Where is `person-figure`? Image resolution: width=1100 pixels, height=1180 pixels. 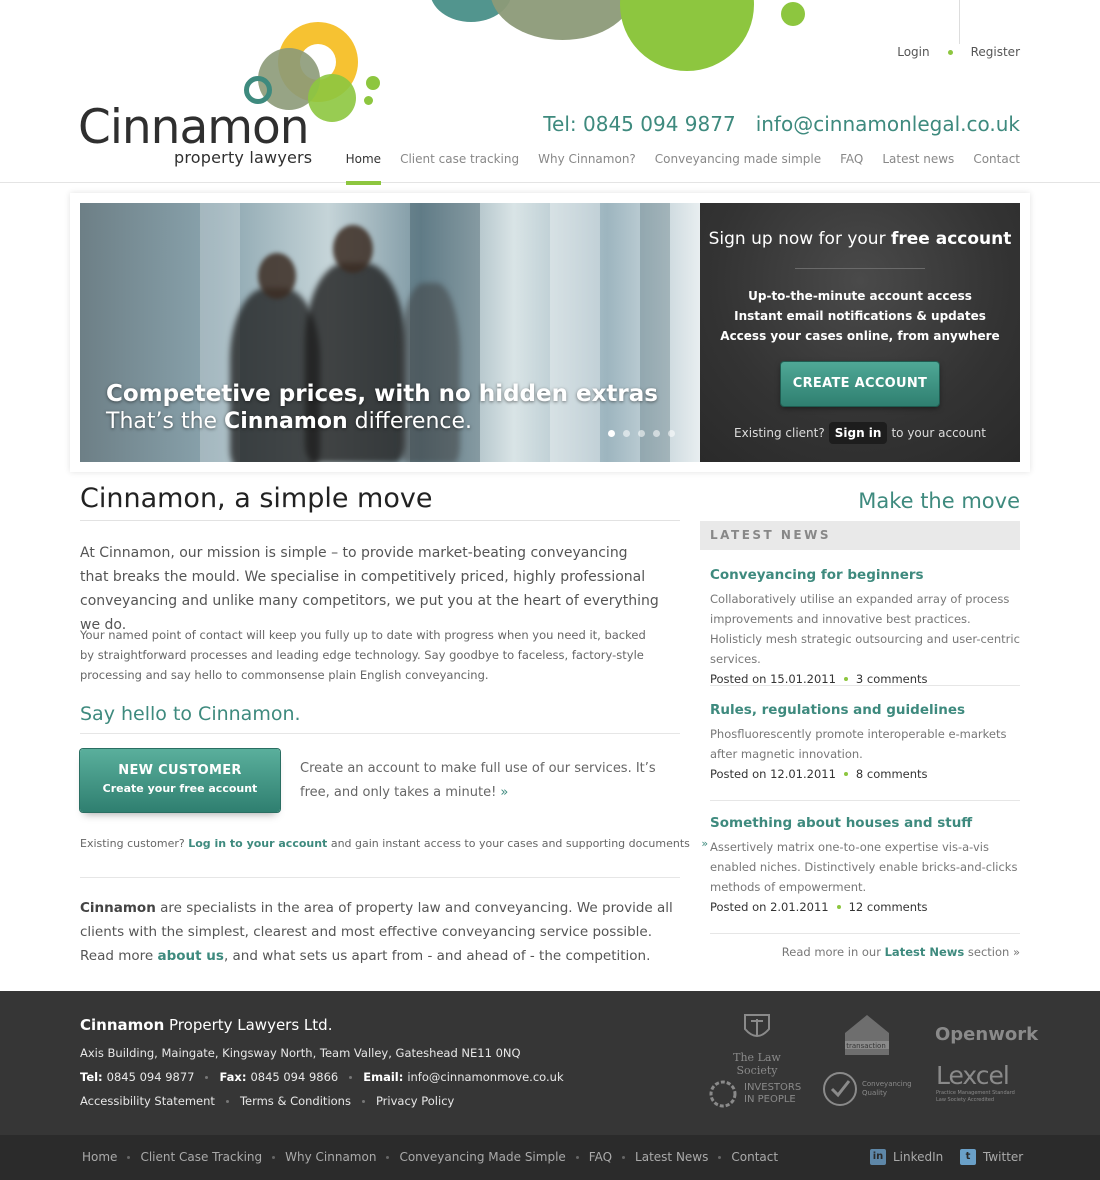
person-figure is located at coordinates (430, 372).